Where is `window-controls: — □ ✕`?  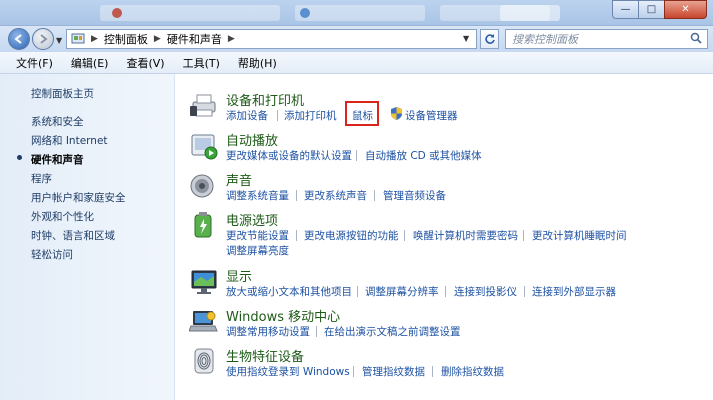 window-controls: — □ ✕ is located at coordinates (659, 9).